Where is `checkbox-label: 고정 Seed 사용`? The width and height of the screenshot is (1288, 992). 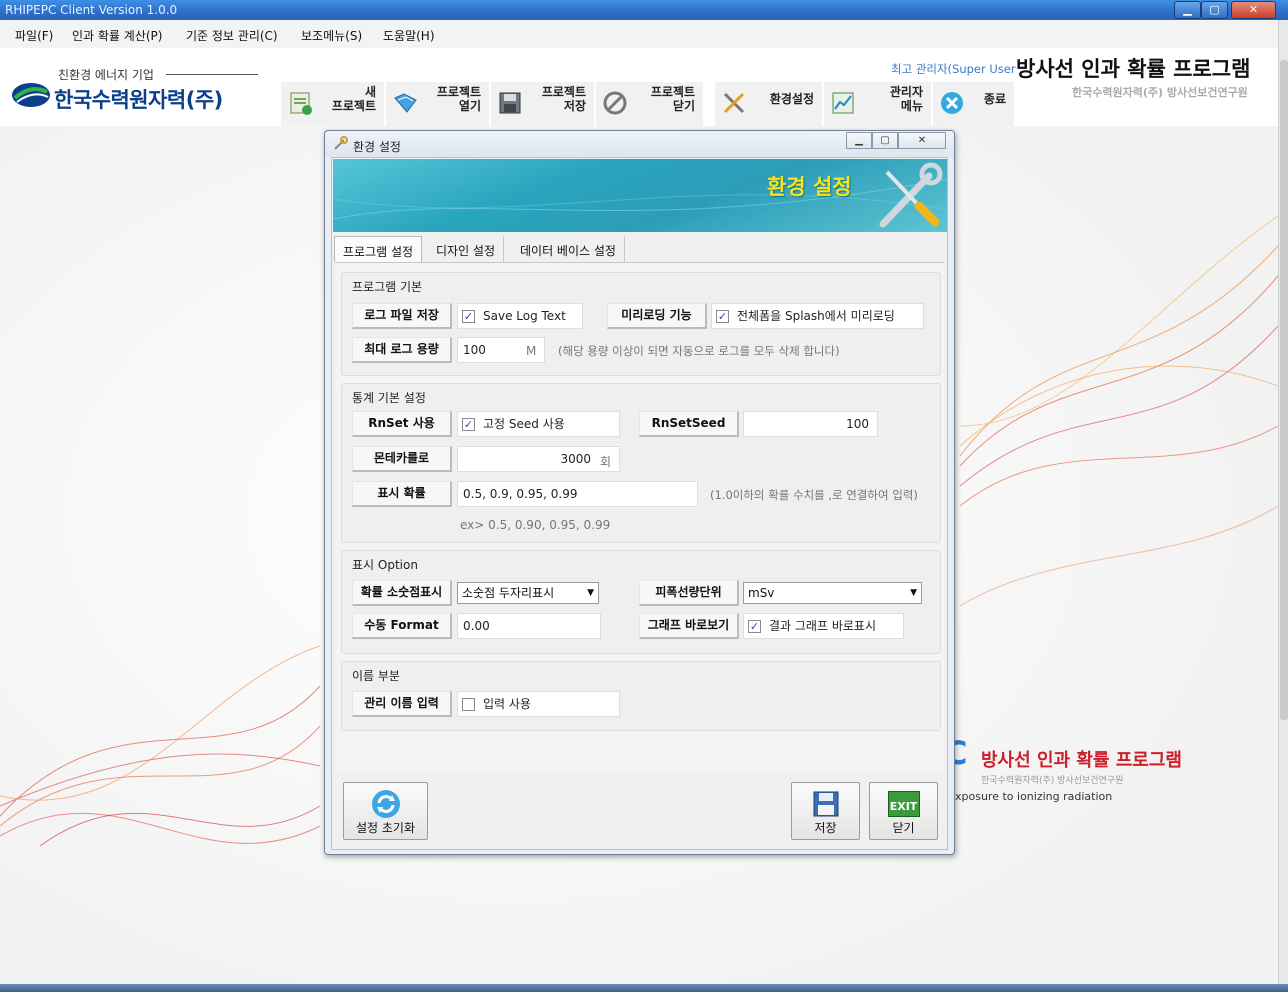 checkbox-label: 고정 Seed 사용 is located at coordinates (524, 424).